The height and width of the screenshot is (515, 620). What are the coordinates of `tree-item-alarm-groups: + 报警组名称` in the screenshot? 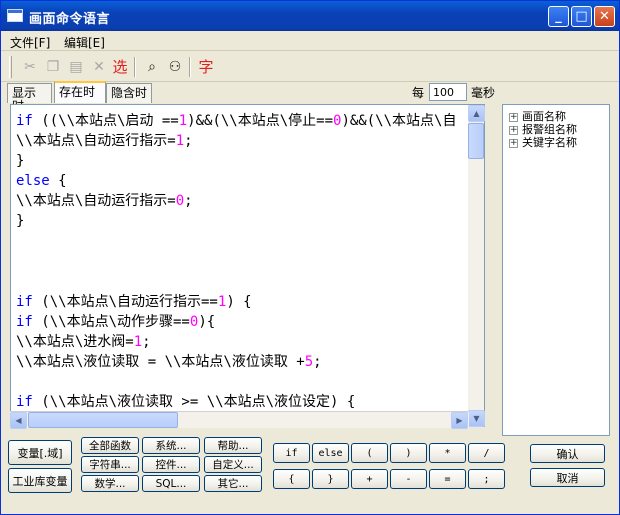 It's located at (543, 128).